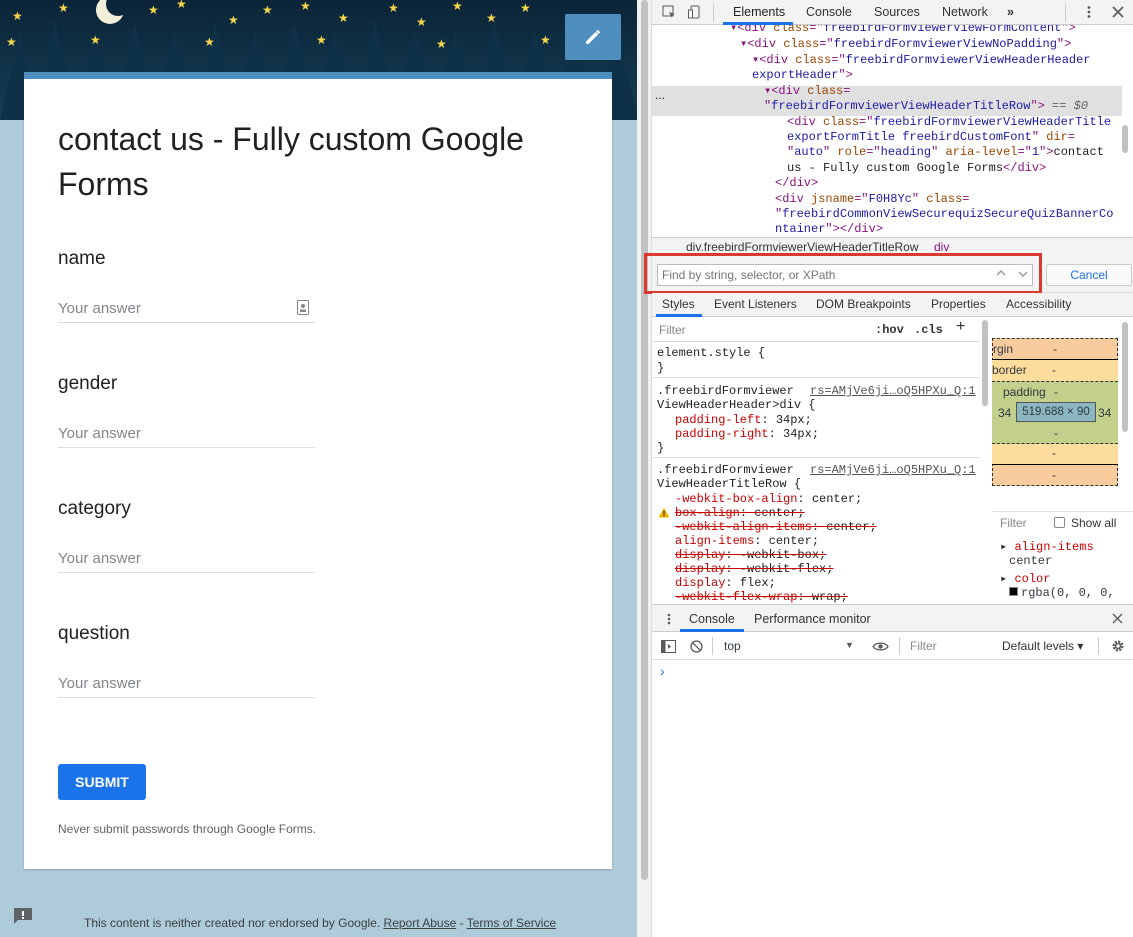  What do you see at coordinates (672, 330) in the screenshot?
I see `styles-filter-input: Filter` at bounding box center [672, 330].